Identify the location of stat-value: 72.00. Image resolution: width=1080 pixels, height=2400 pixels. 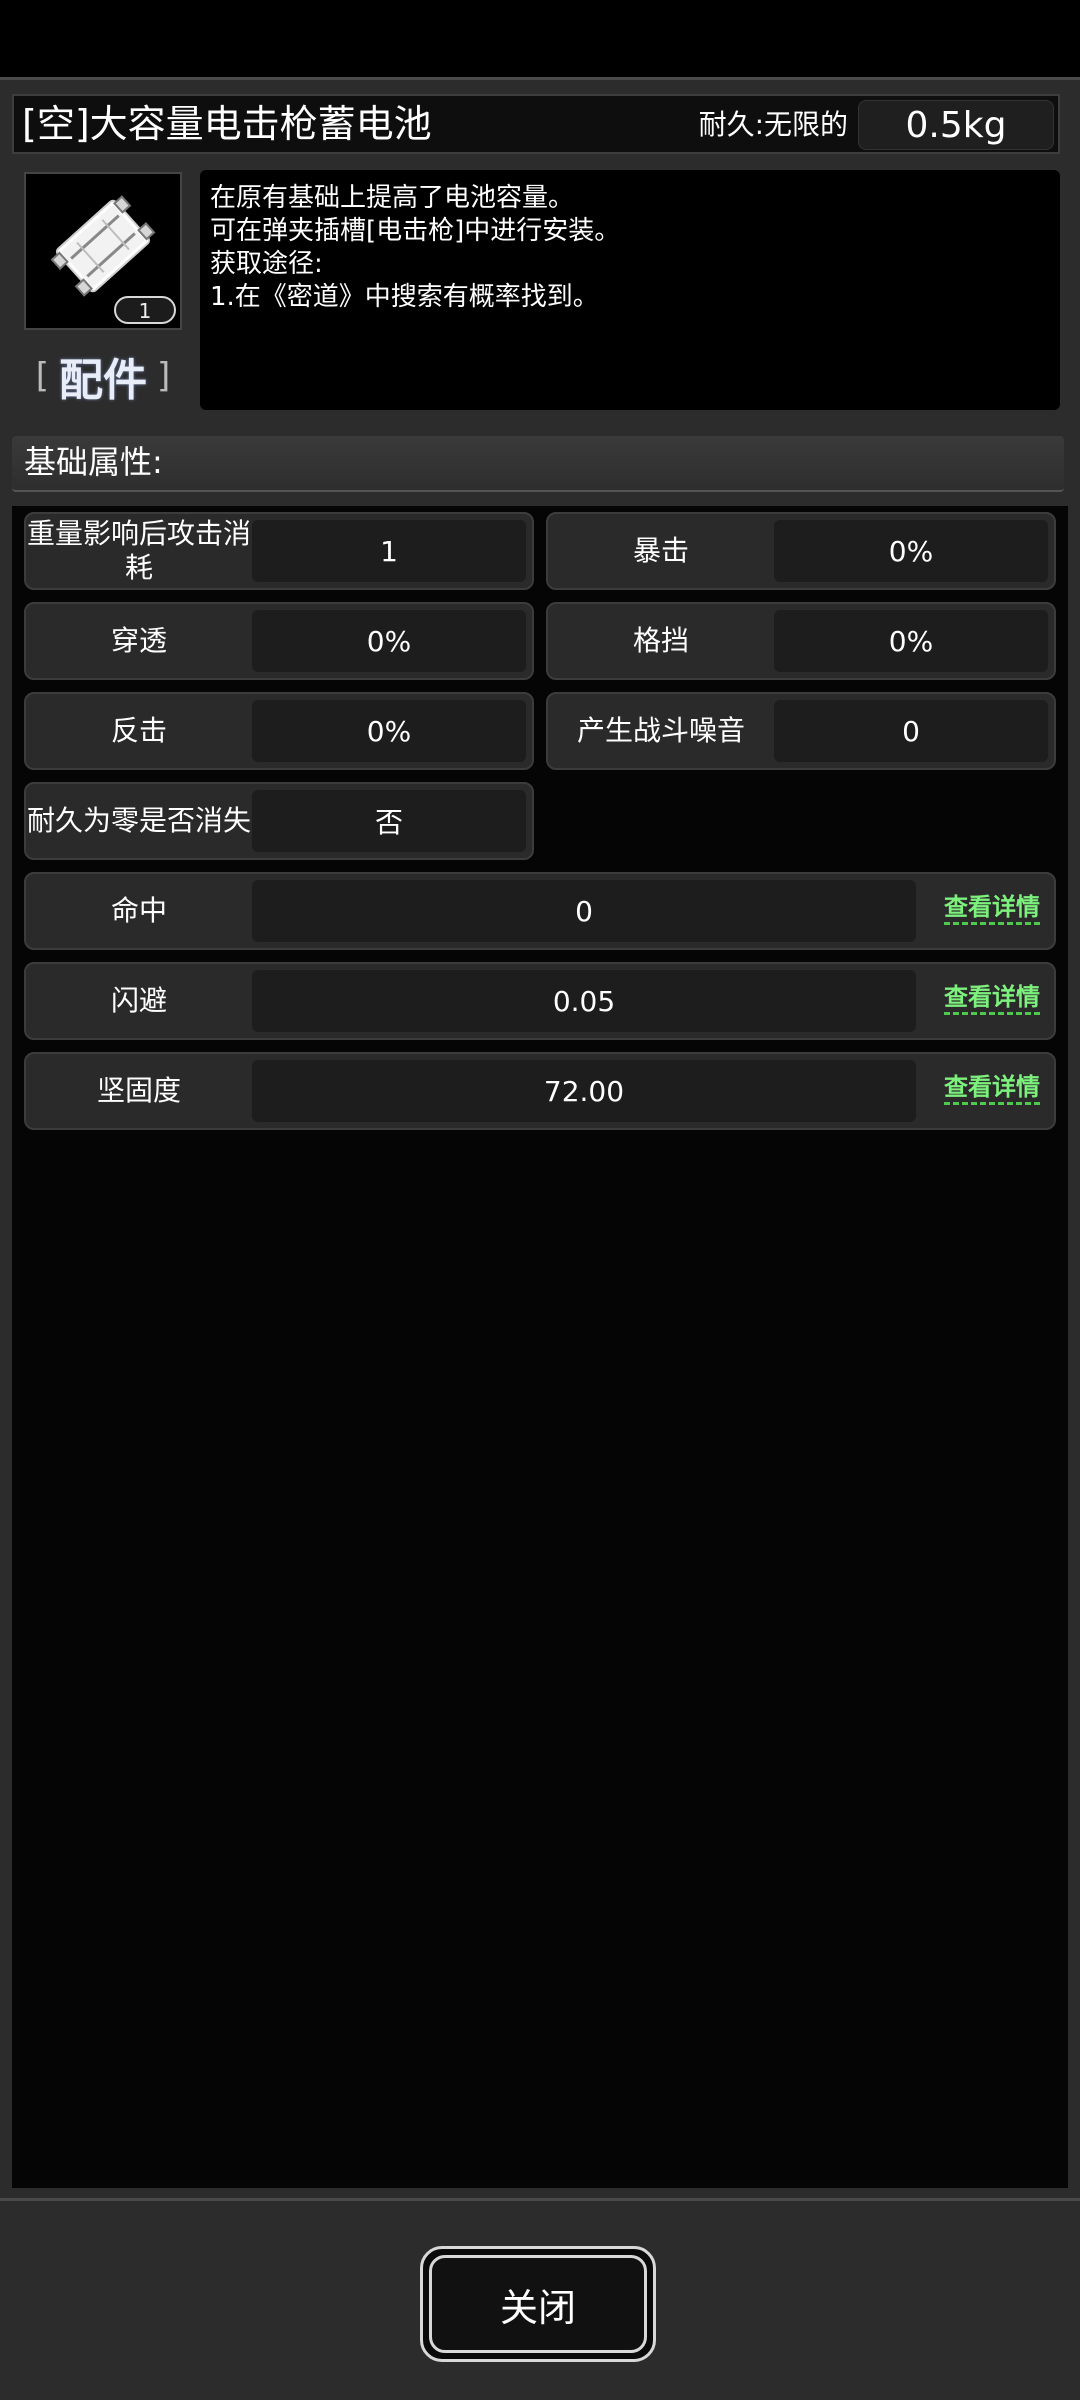
(584, 1091).